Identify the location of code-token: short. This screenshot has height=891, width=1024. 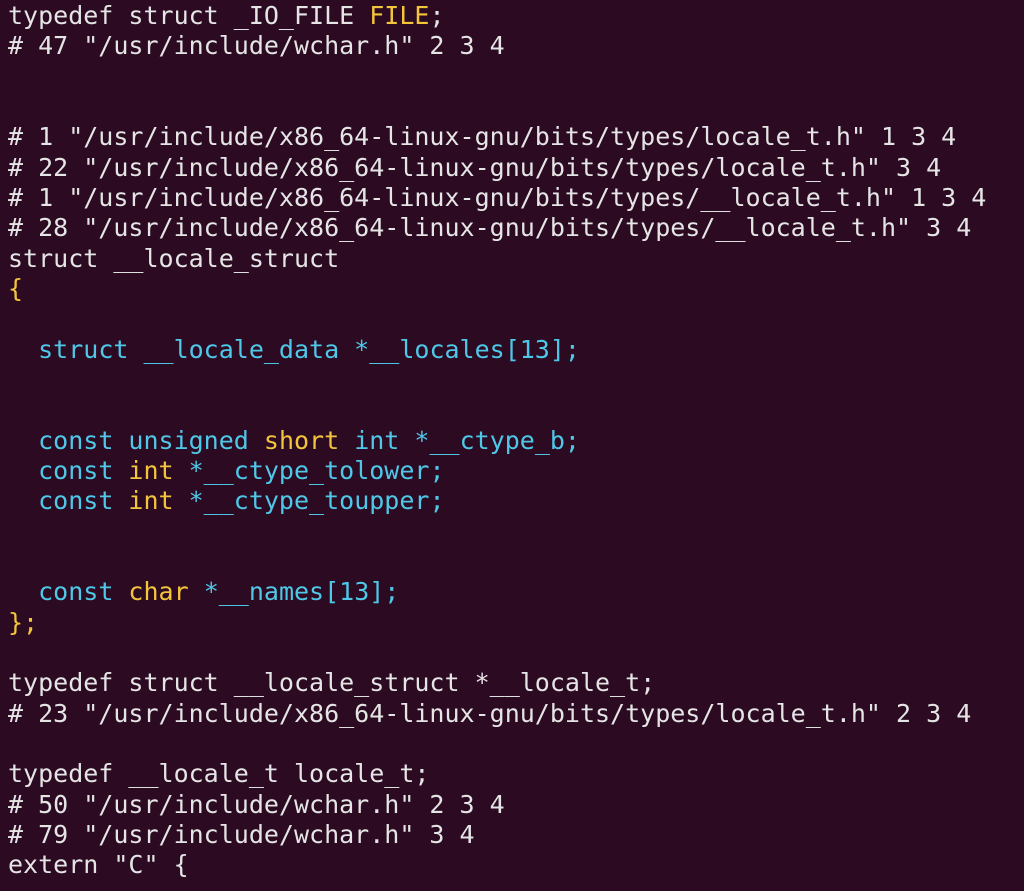
(301, 440).